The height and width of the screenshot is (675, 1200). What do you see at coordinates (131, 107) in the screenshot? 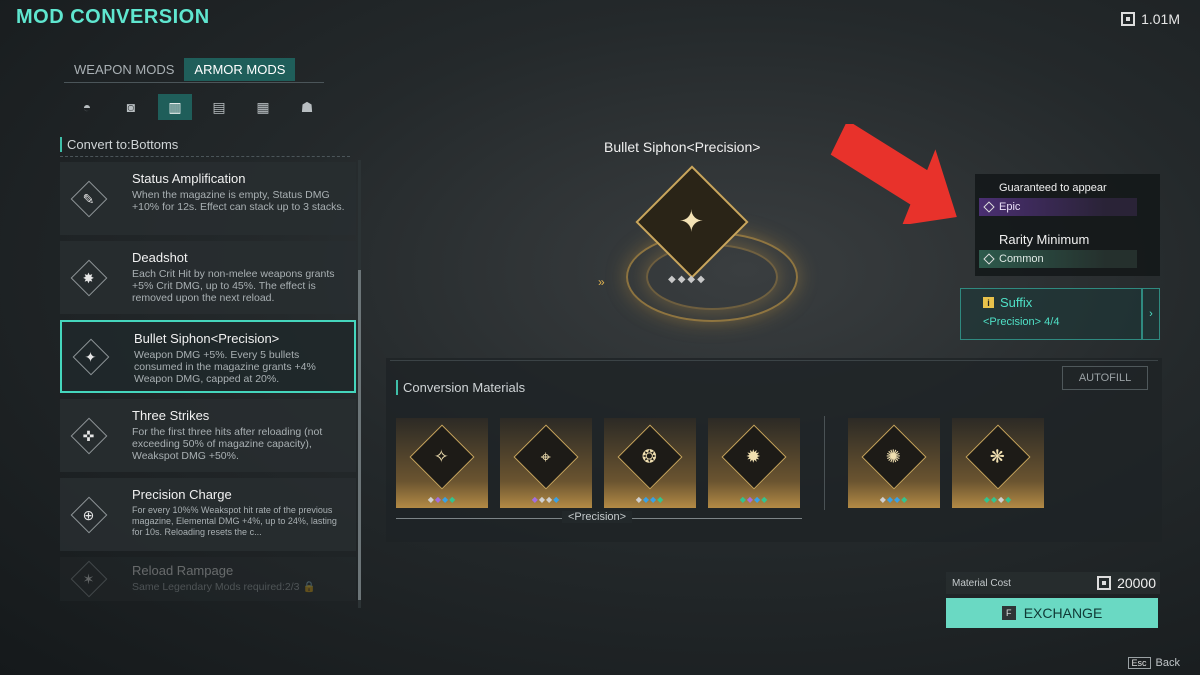
I see `chest-armor-icon: ◙` at bounding box center [131, 107].